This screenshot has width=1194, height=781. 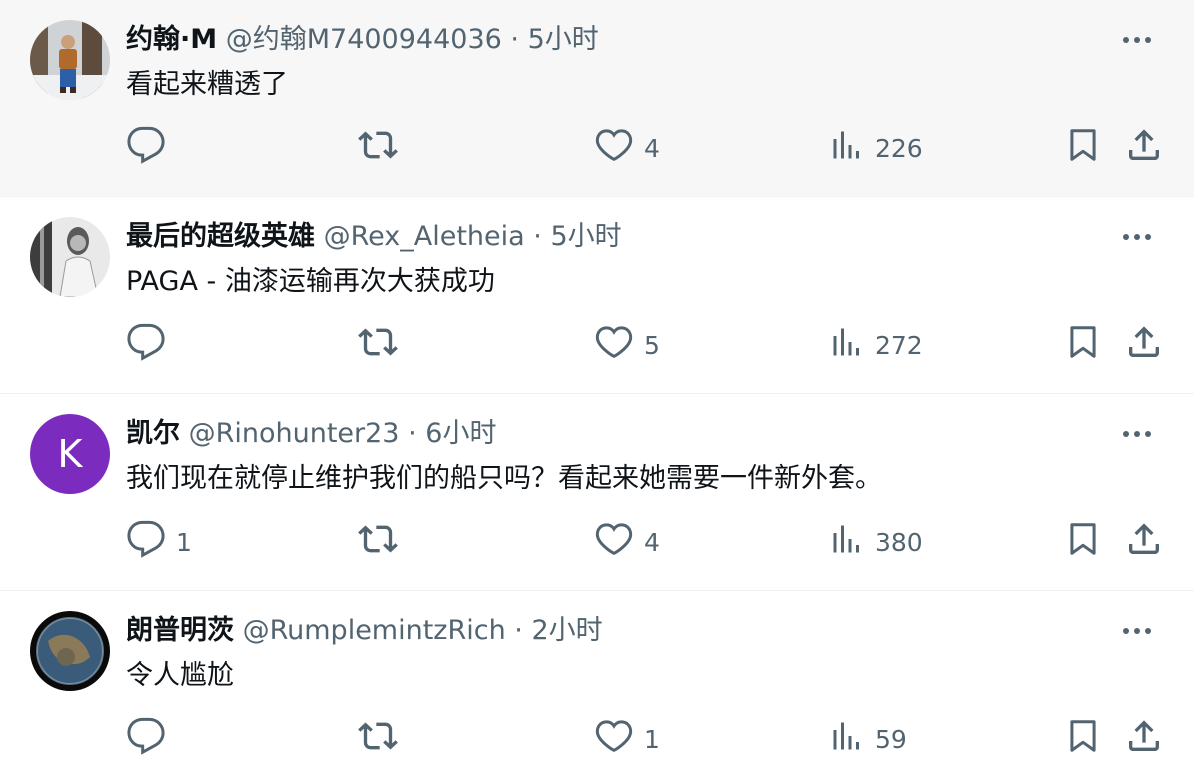 I want to click on views-count: 380, so click(x=899, y=542).